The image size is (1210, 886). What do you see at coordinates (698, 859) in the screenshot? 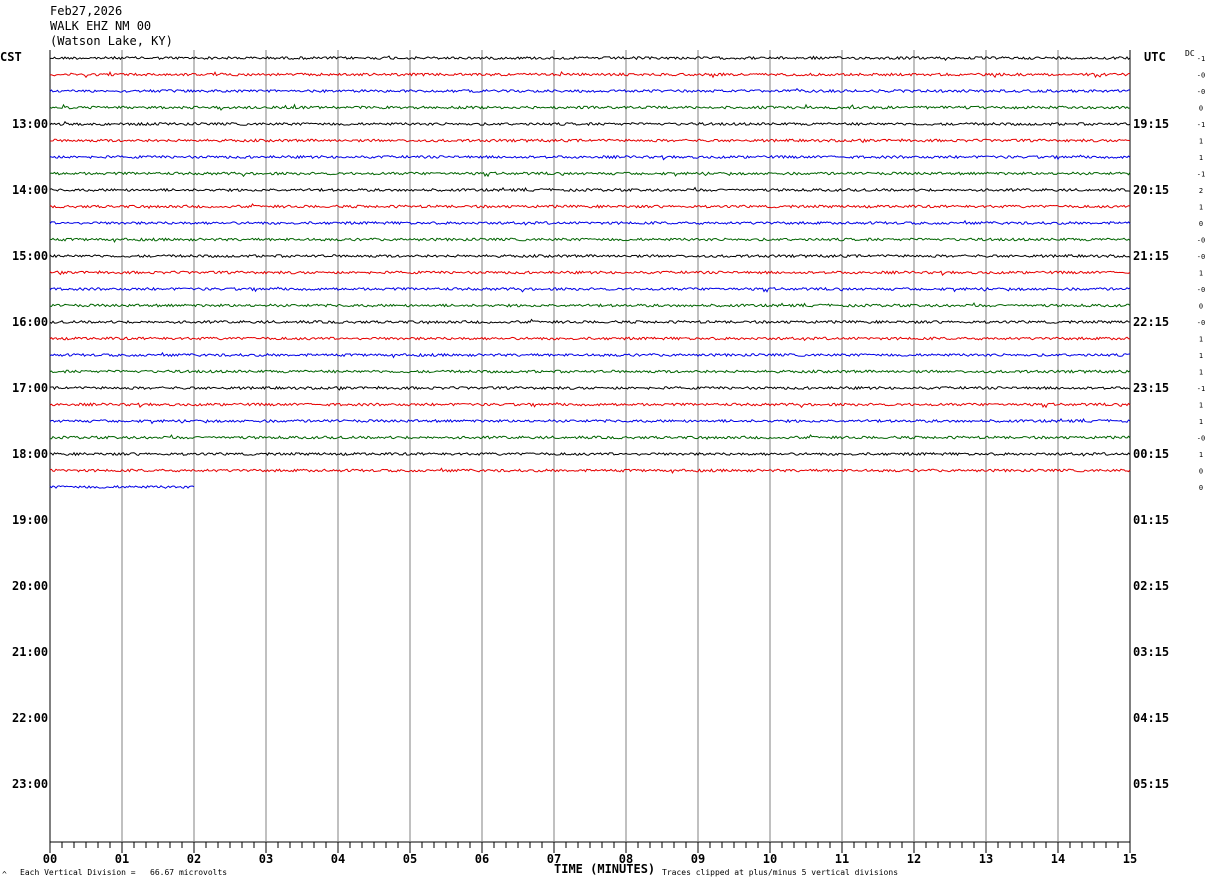
I see `x-tick-label: 09` at bounding box center [698, 859].